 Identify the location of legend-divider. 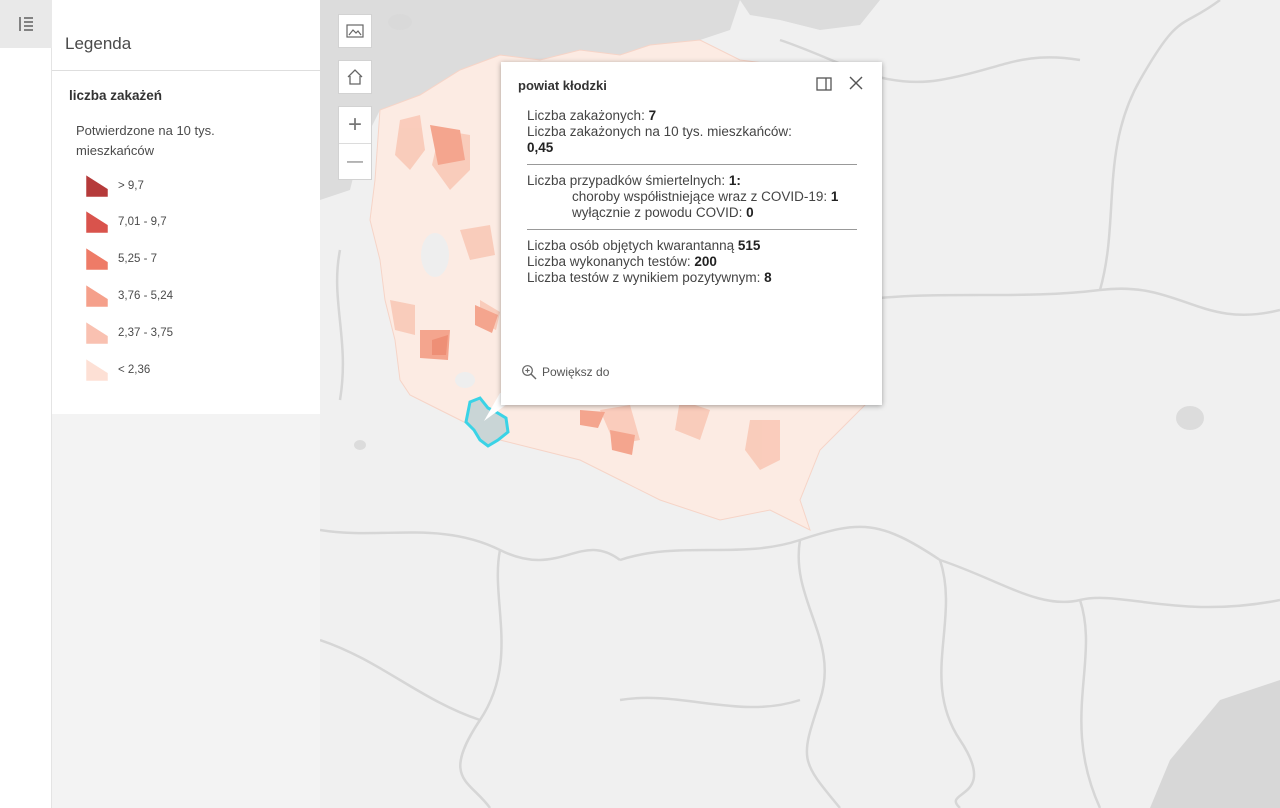
(186, 70).